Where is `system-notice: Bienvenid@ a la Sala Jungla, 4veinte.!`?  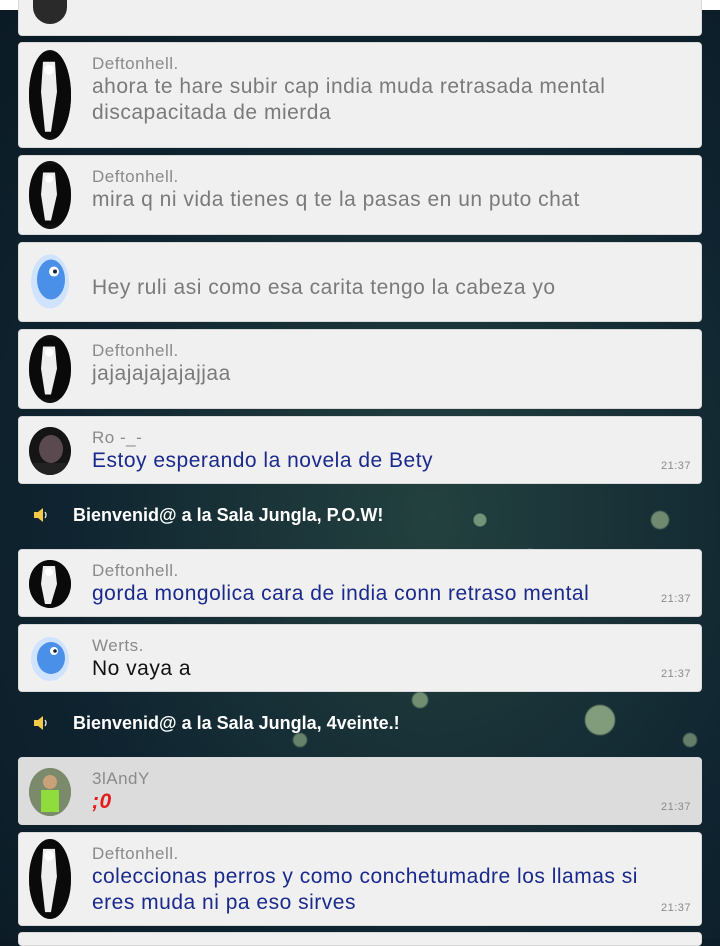 system-notice: Bienvenid@ a la Sala Jungla, 4veinte.! is located at coordinates (360, 724).